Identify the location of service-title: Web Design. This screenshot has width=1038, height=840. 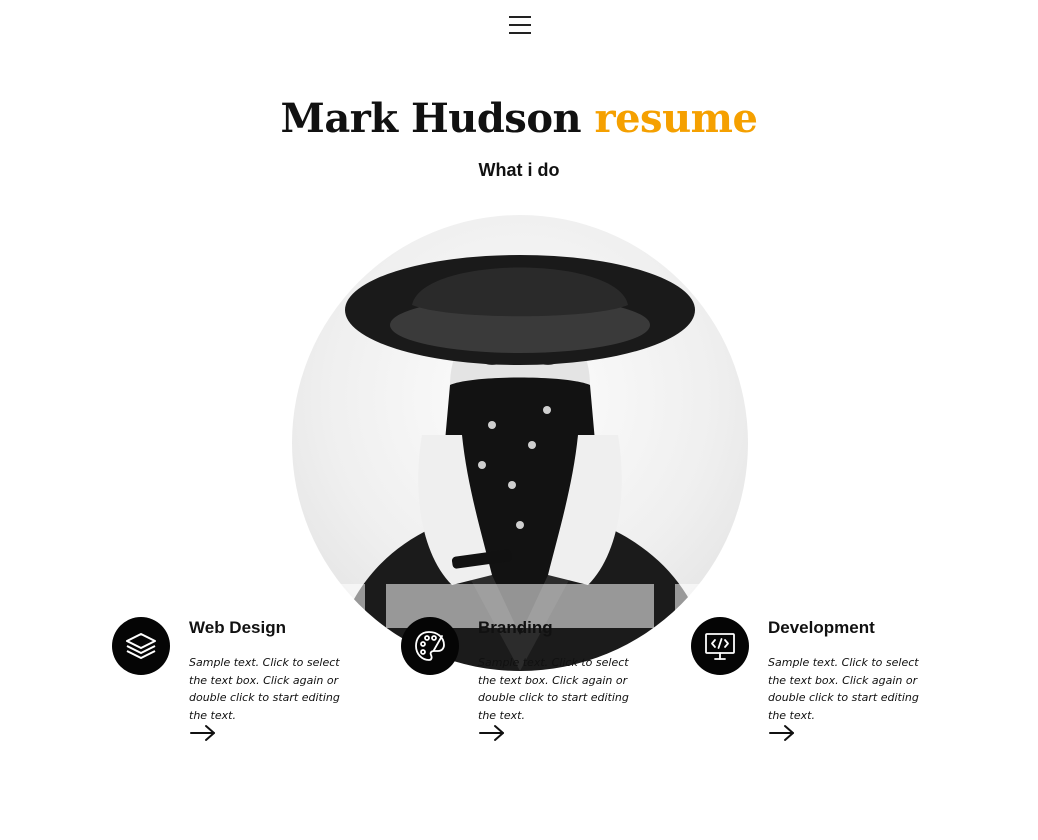
(237, 627).